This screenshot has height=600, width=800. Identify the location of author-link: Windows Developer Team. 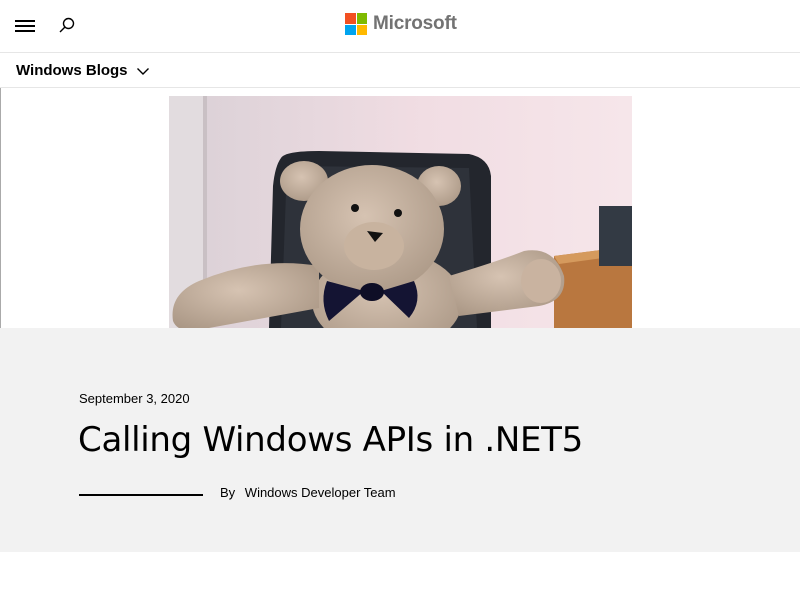
(320, 492).